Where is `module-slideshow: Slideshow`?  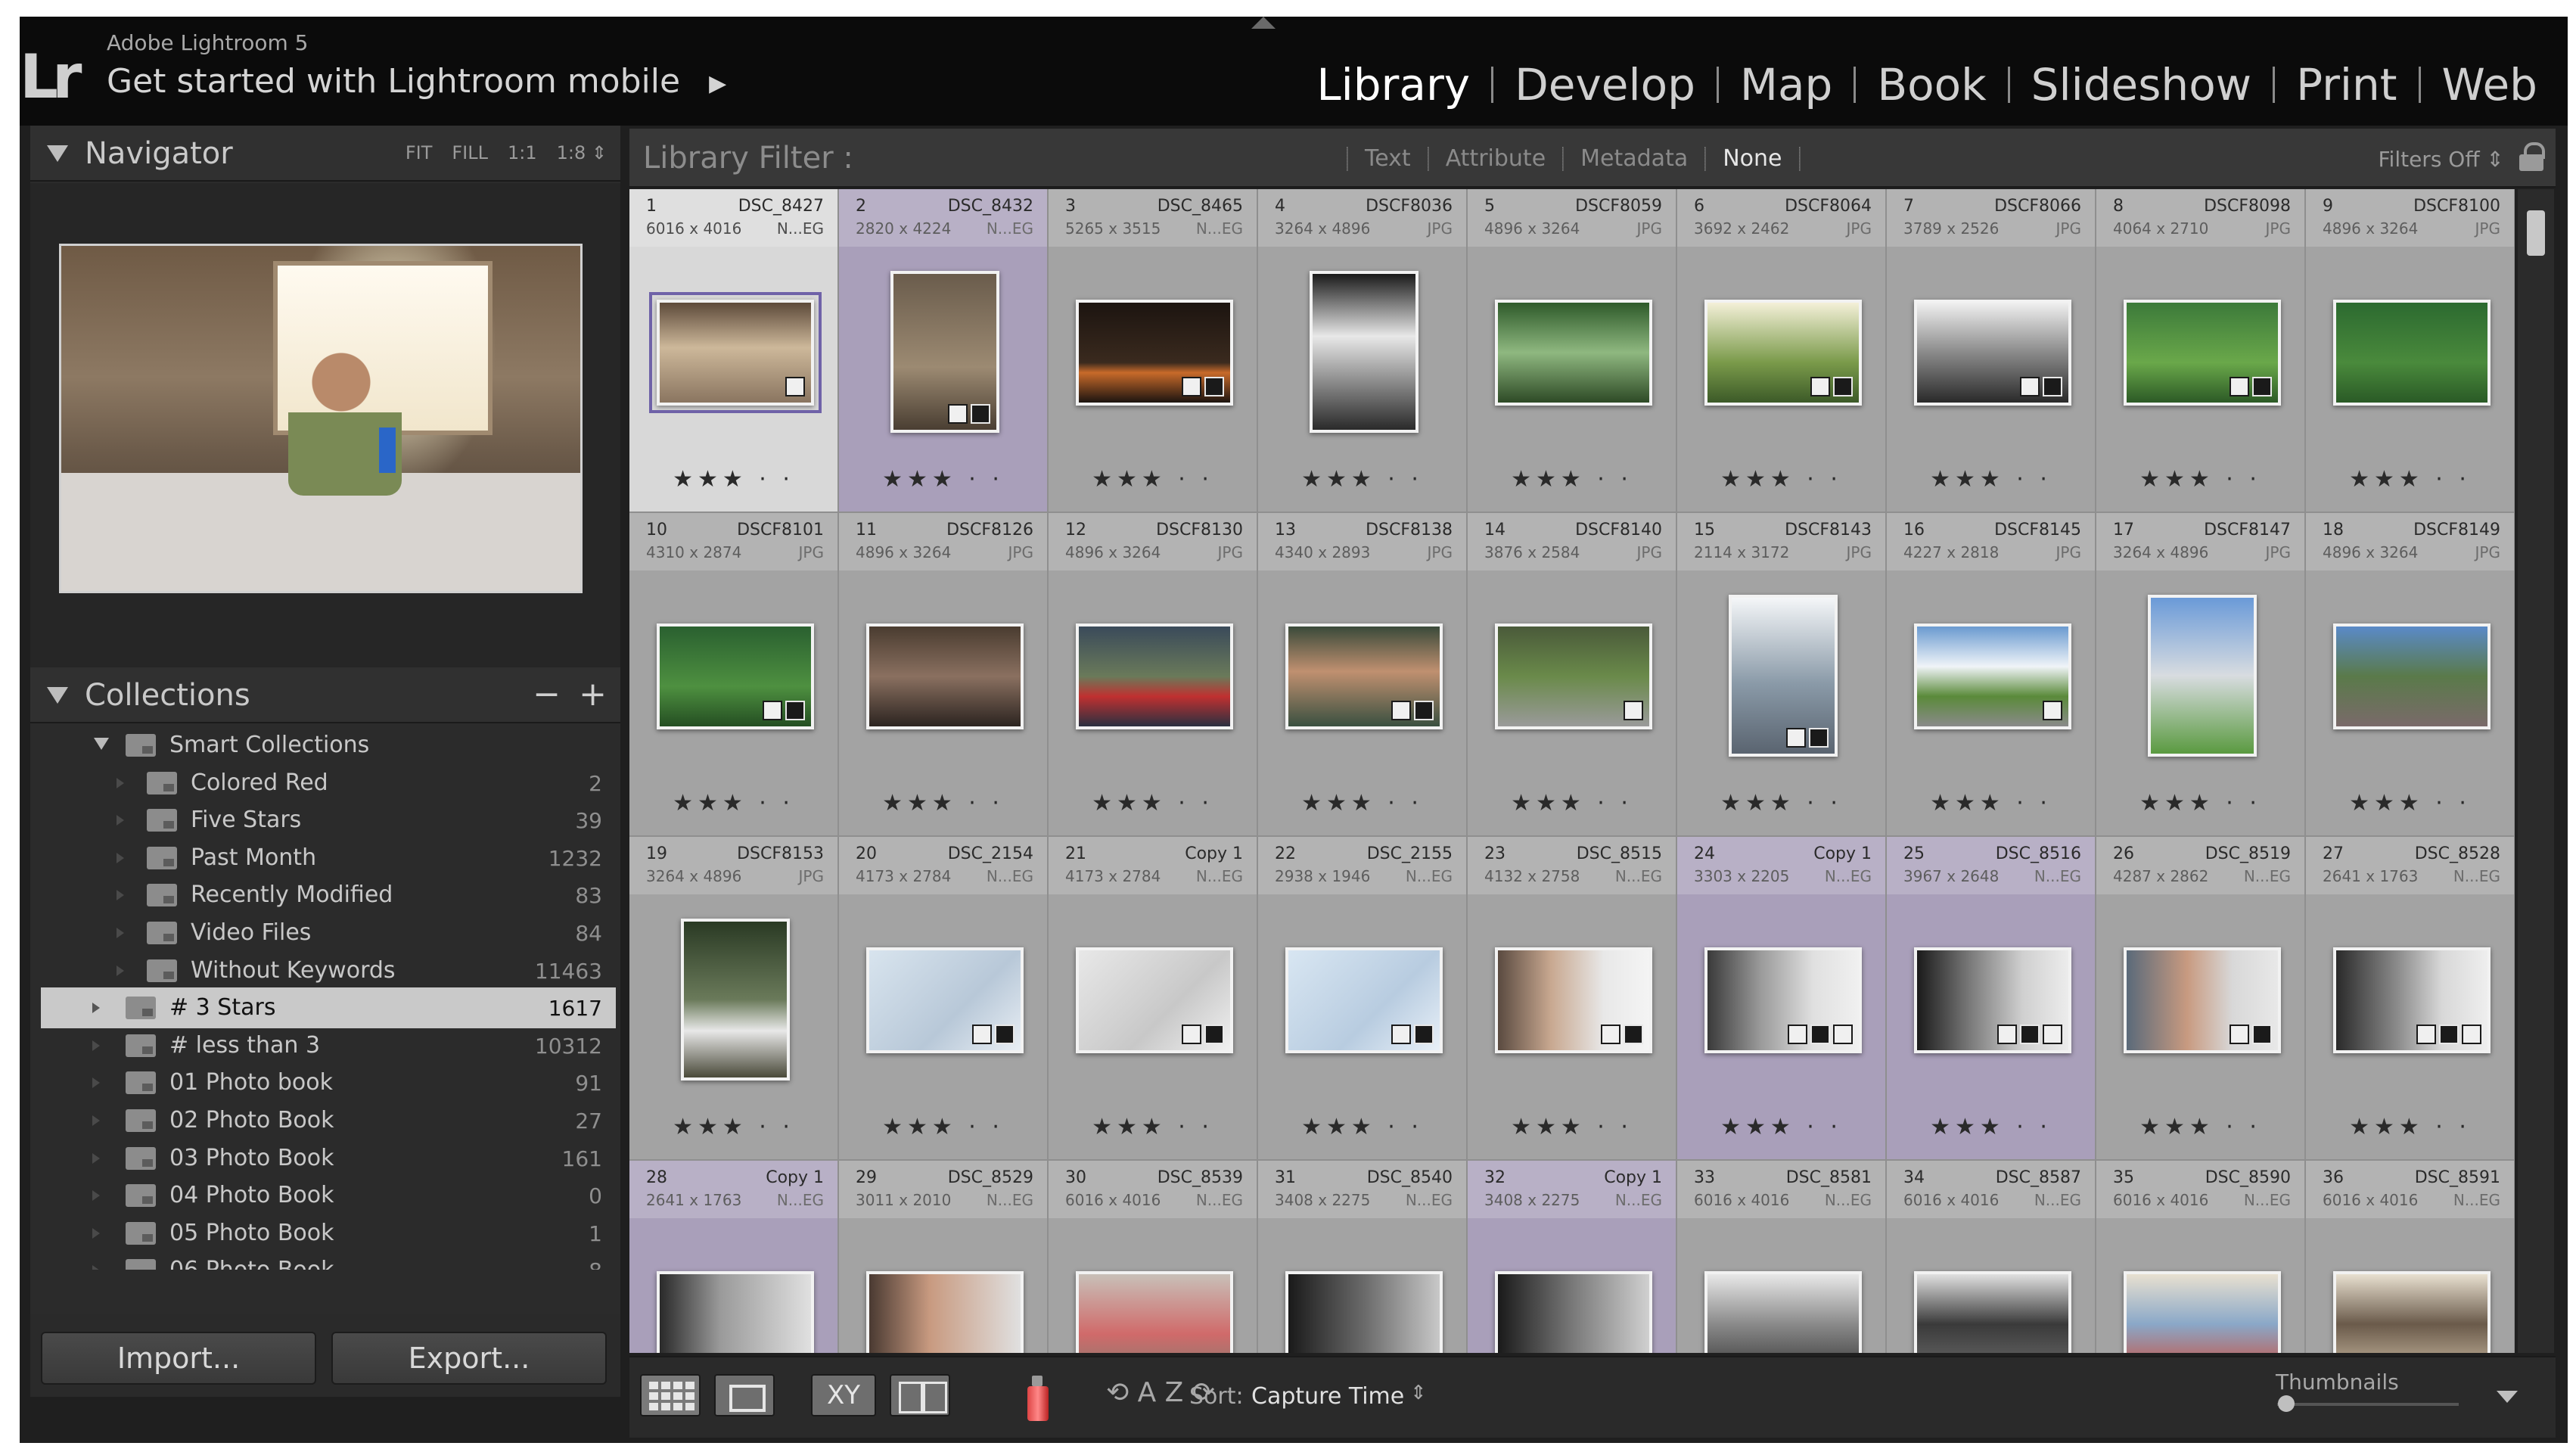 module-slideshow: Slideshow is located at coordinates (2141, 84).